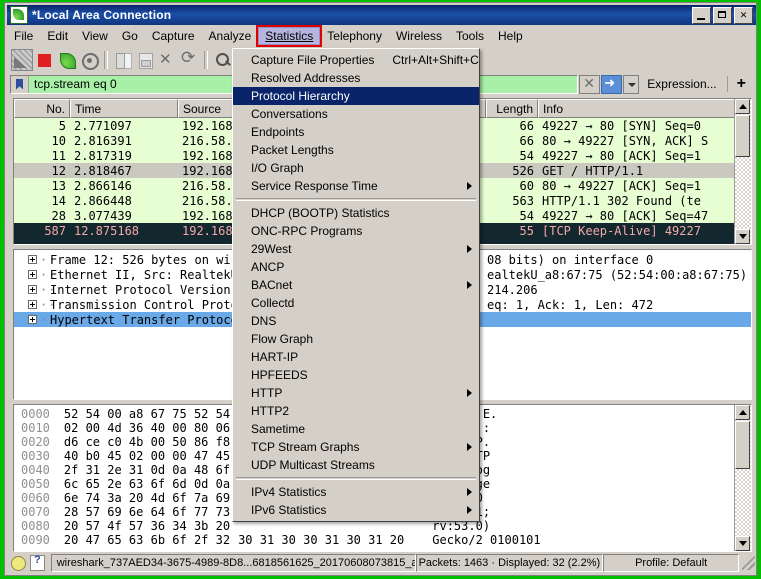 This screenshot has height=579, width=761. Describe the element at coordinates (145, 60) in the screenshot. I see `save-file-icon` at that location.